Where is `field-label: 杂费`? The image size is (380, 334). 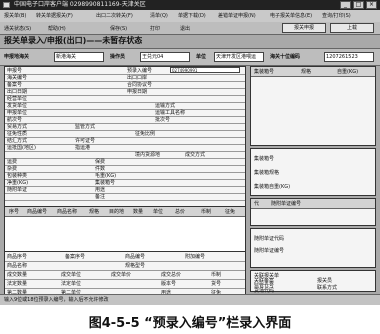
field-label: 杂费 is located at coordinates (12, 169).